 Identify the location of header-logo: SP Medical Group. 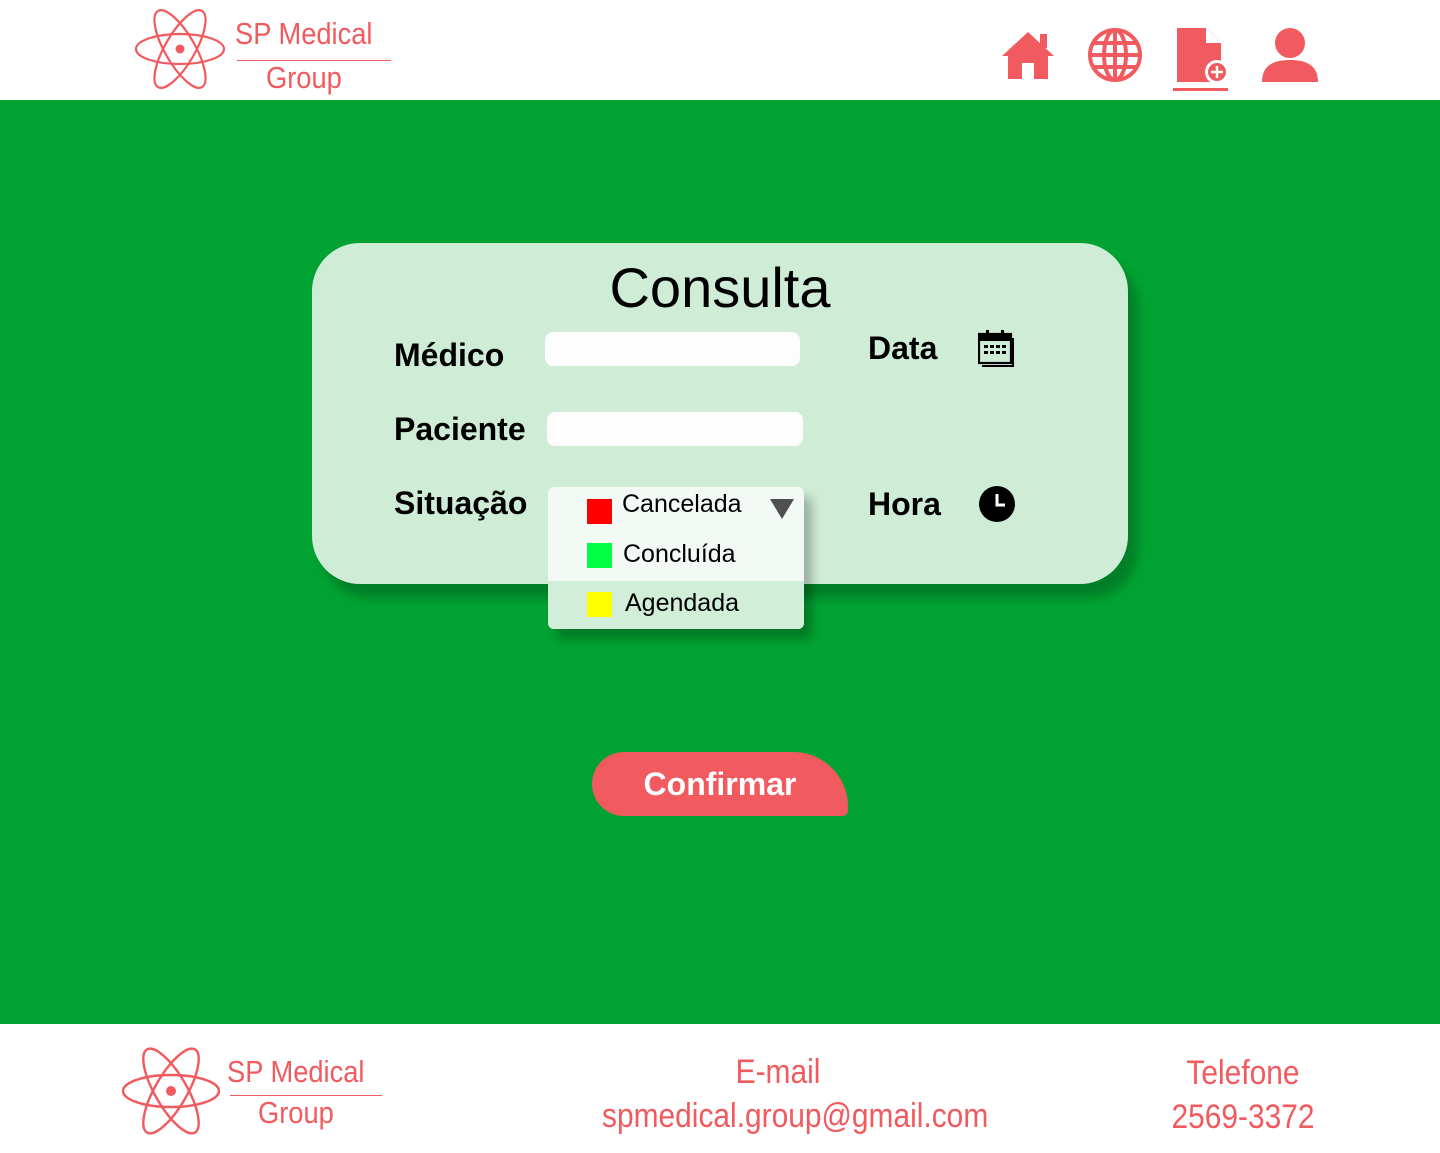
(264, 51).